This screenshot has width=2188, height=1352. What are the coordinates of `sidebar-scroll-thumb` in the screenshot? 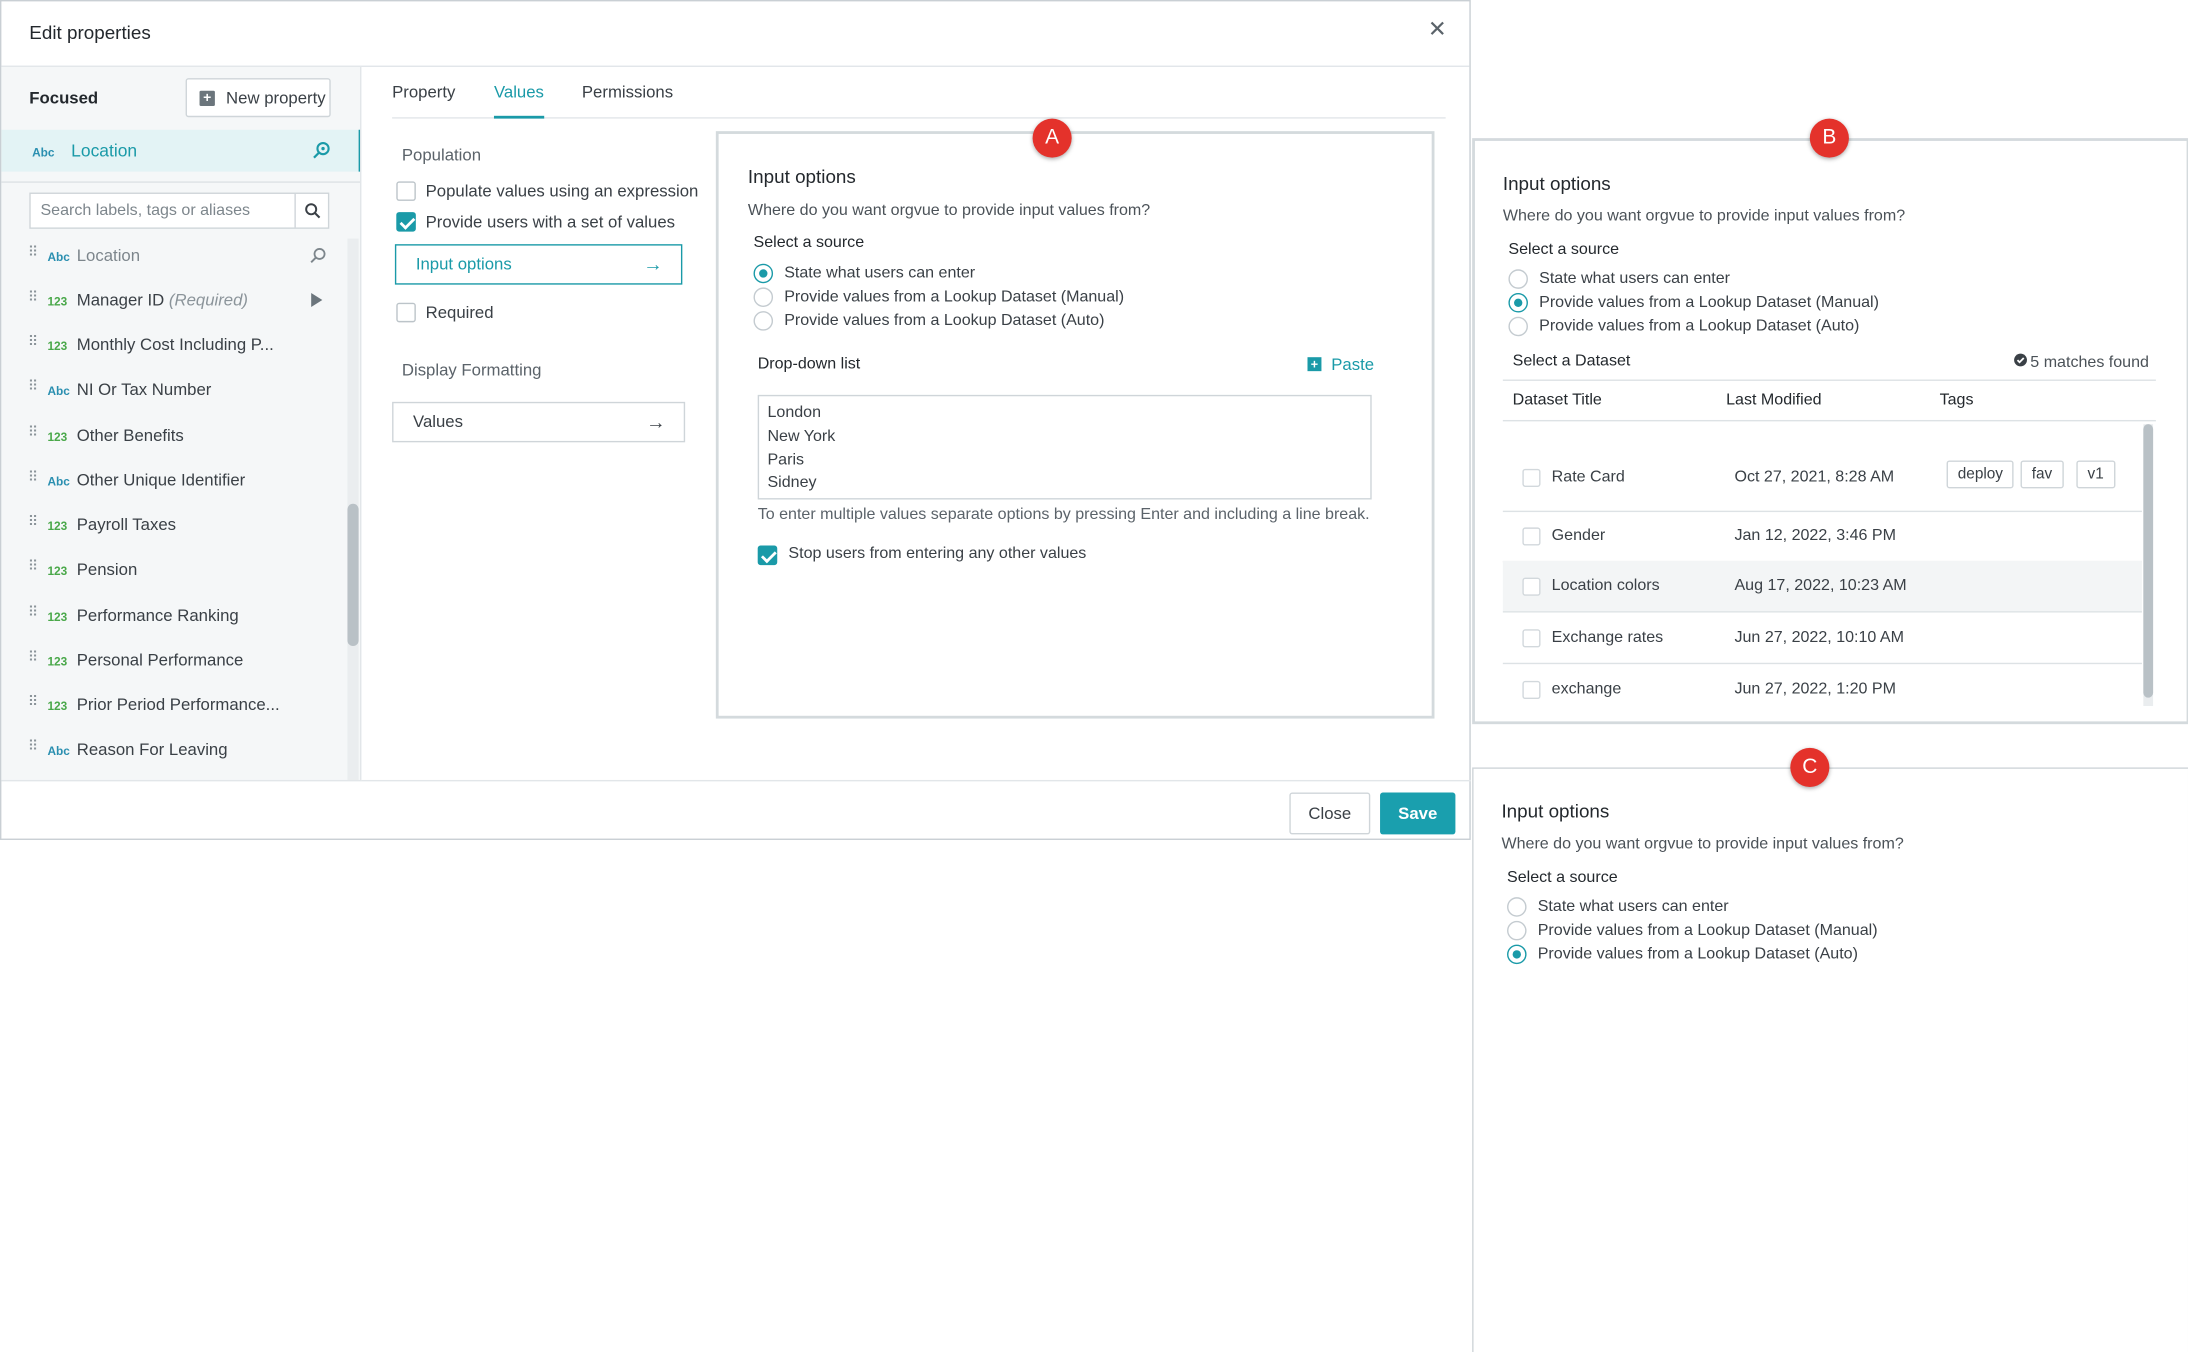 It's located at (353, 575).